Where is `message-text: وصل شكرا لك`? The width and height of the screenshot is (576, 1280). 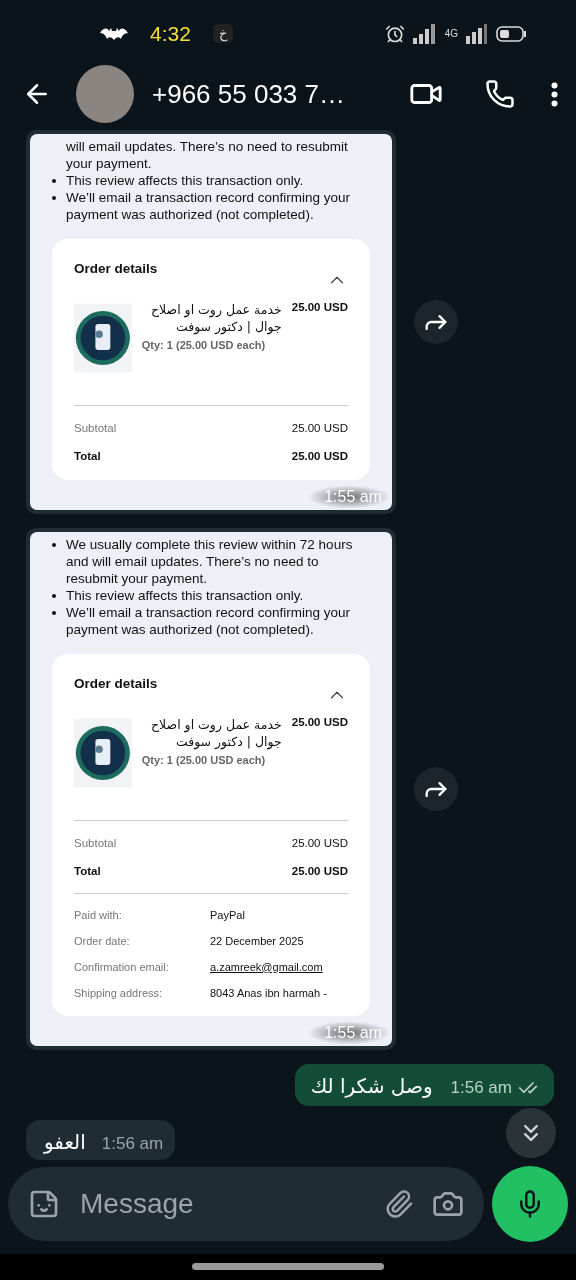
message-text: وصل شكرا لك is located at coordinates (371, 1085).